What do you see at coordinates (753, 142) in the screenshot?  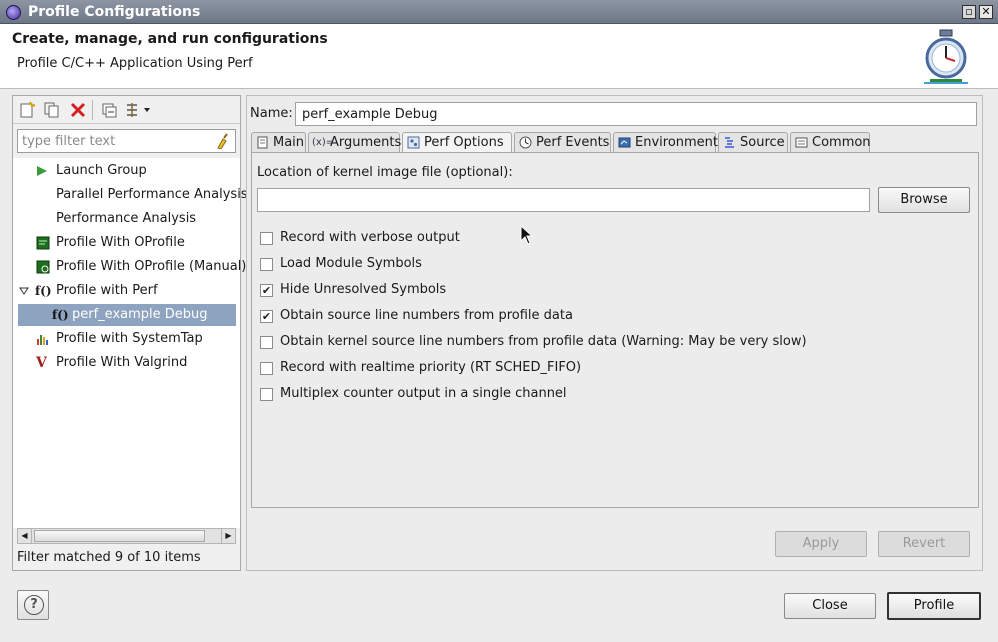 I see `tab-source: Source` at bounding box center [753, 142].